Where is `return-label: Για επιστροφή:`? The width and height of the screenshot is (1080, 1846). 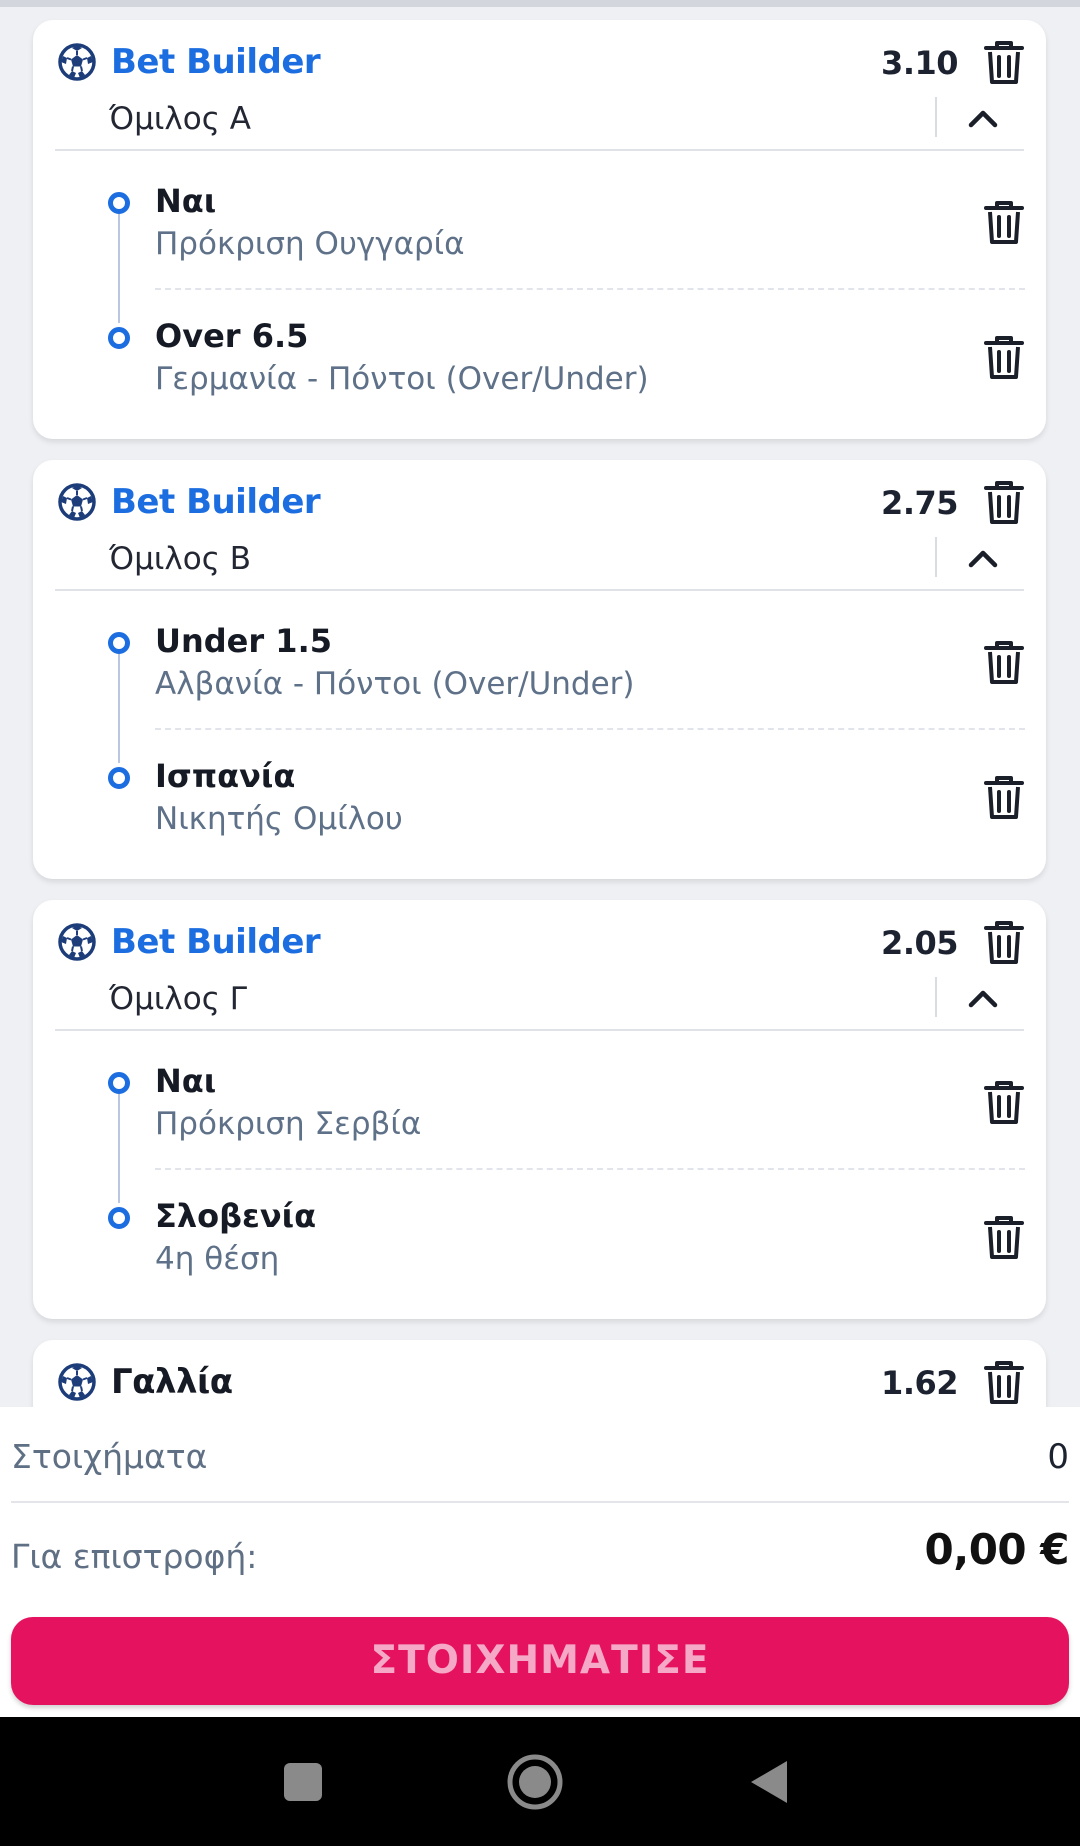 return-label: Για επιστροφή: is located at coordinates (134, 1556).